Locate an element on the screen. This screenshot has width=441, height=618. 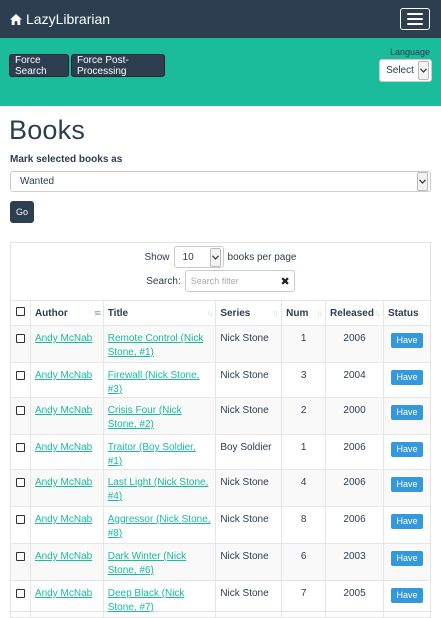
column-header-title: Title ↑↓ is located at coordinates (159, 313).